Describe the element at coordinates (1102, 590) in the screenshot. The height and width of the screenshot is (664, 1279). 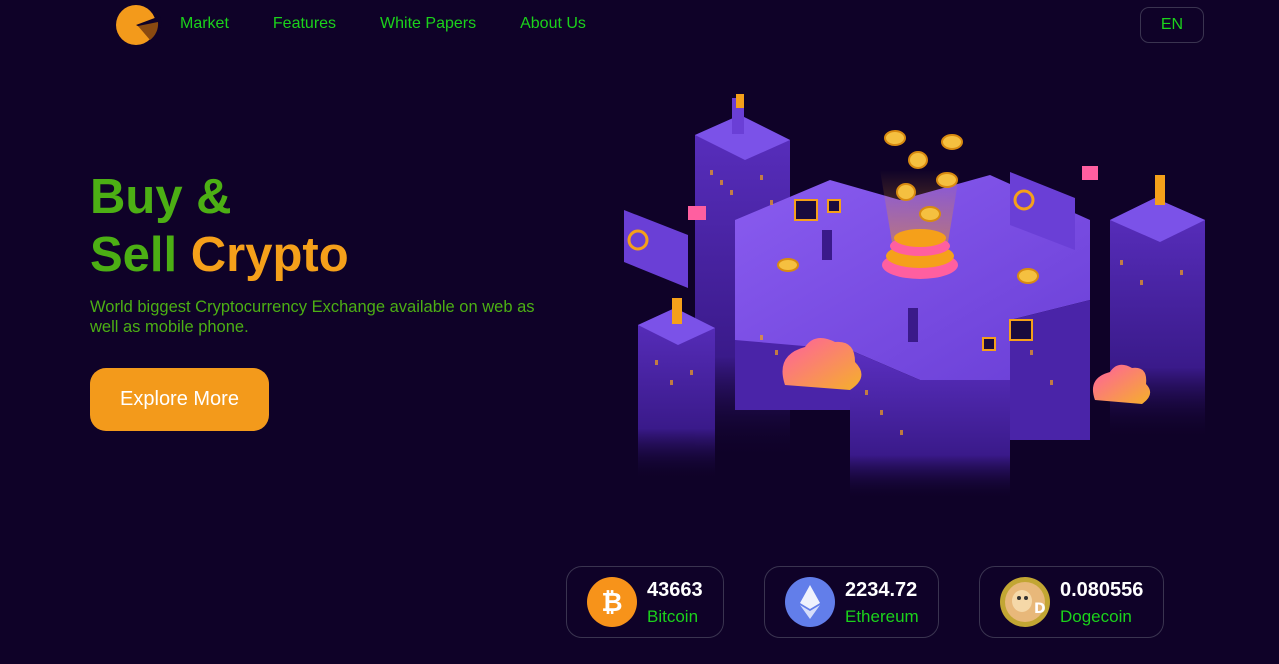
I see `dogecoin-price: 0.080556` at that location.